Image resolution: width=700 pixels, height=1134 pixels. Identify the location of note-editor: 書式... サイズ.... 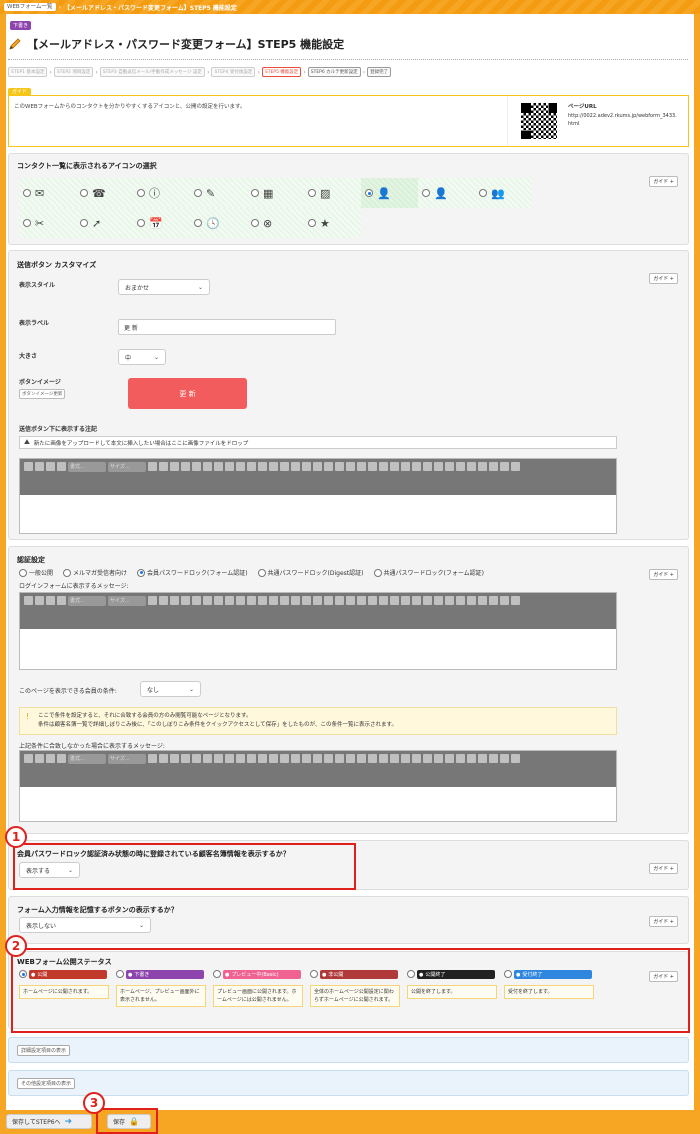
(318, 496).